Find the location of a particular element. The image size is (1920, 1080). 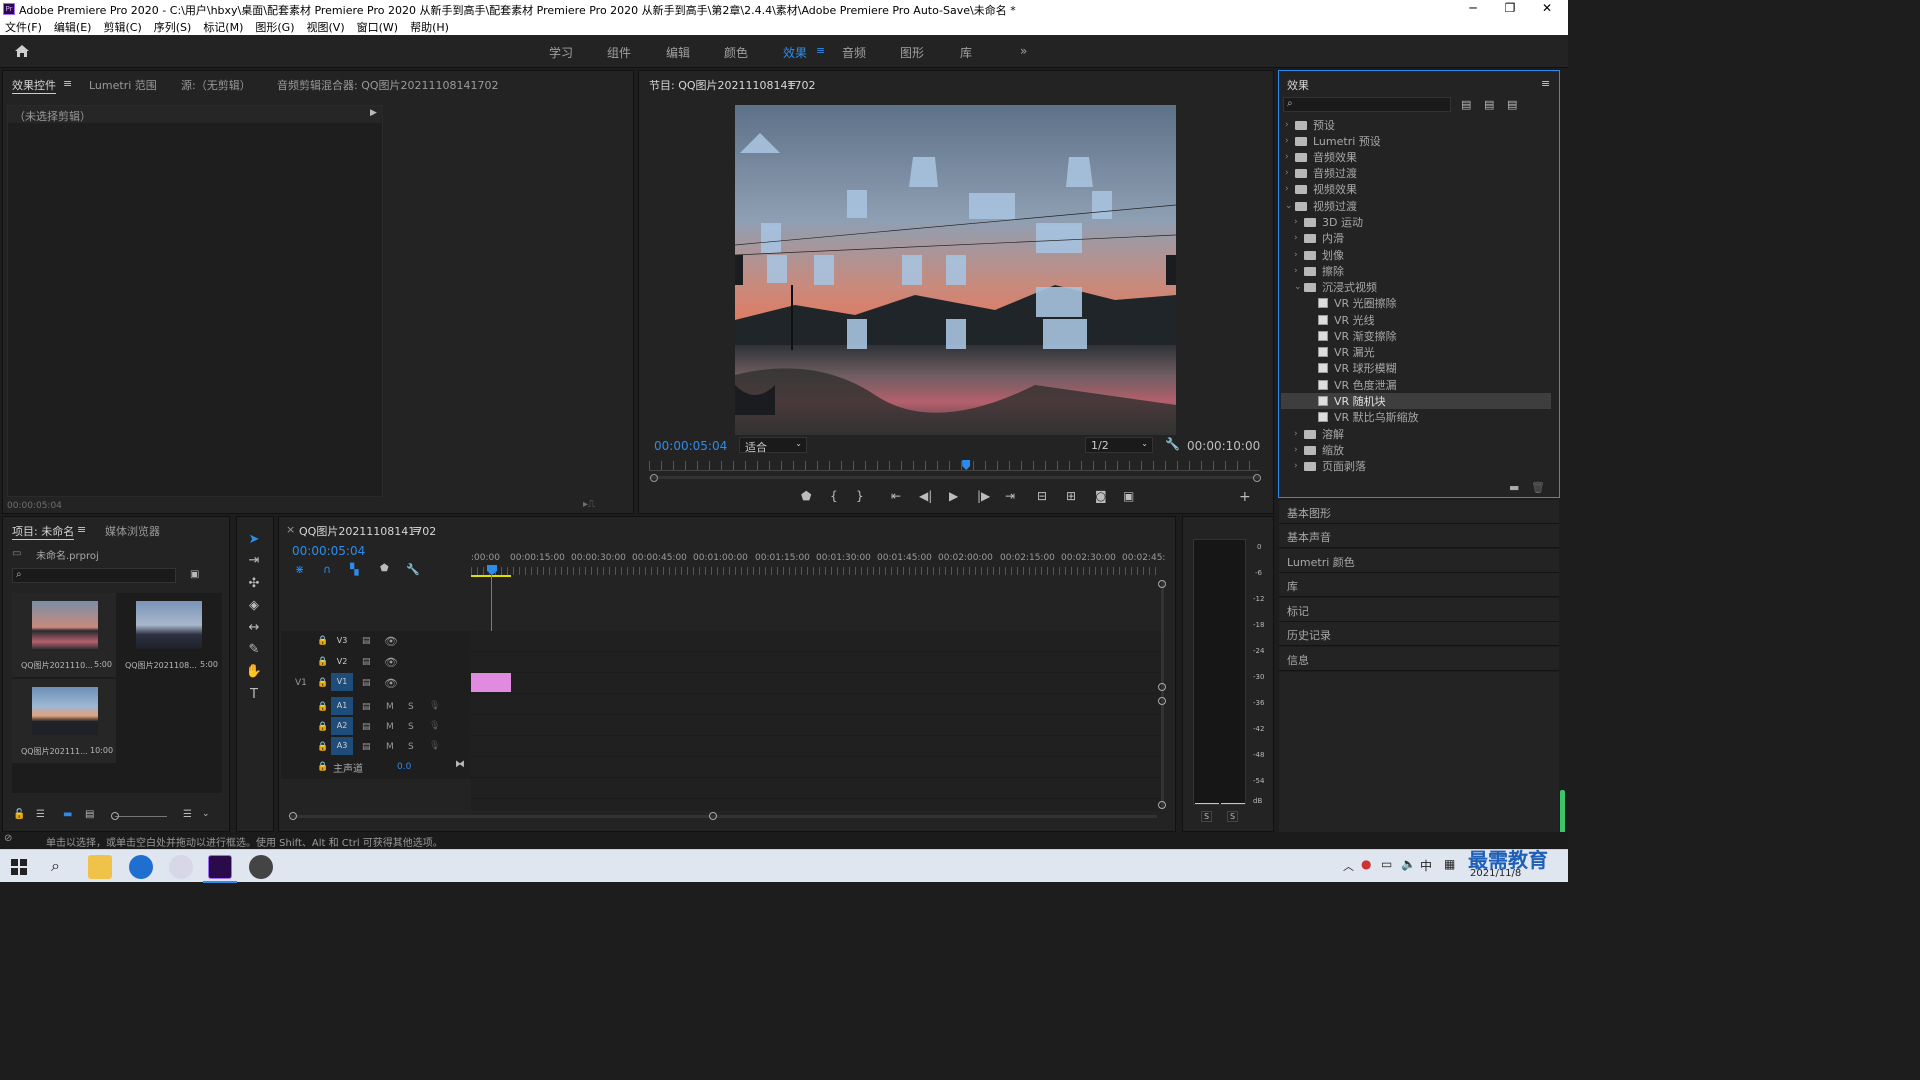

panel-essential-sound: 基本声音 is located at coordinates (1419, 536).